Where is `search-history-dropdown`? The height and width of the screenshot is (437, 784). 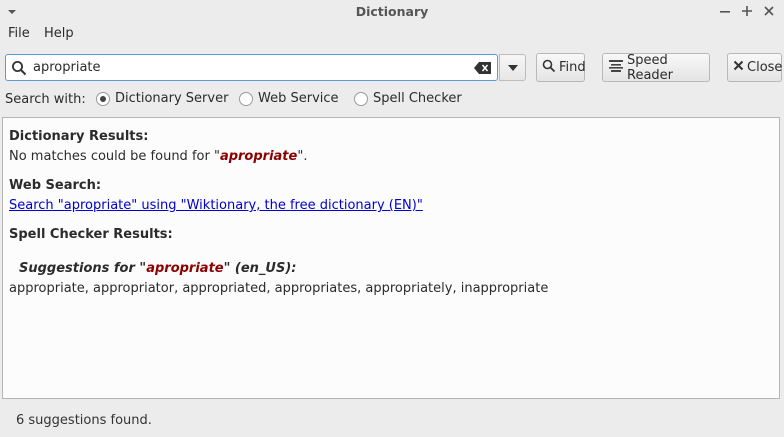
search-history-dropdown is located at coordinates (512, 67).